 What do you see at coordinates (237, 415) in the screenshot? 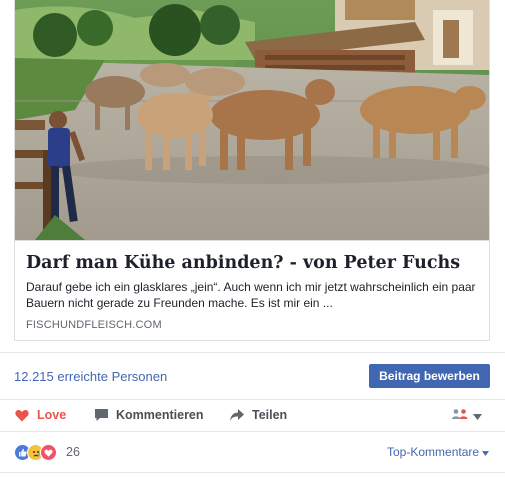
I see `share-icon` at bounding box center [237, 415].